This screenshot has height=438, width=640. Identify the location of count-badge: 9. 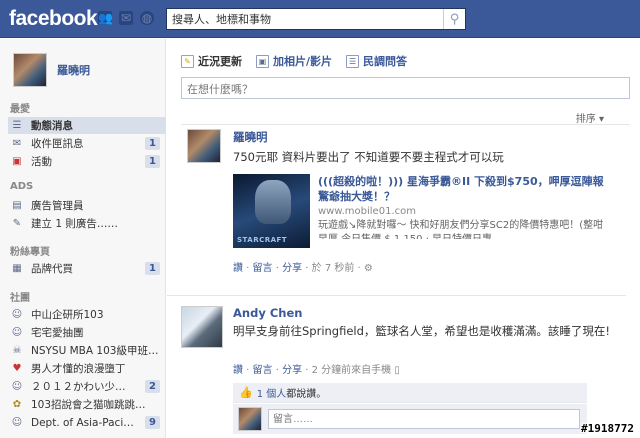
(152, 422).